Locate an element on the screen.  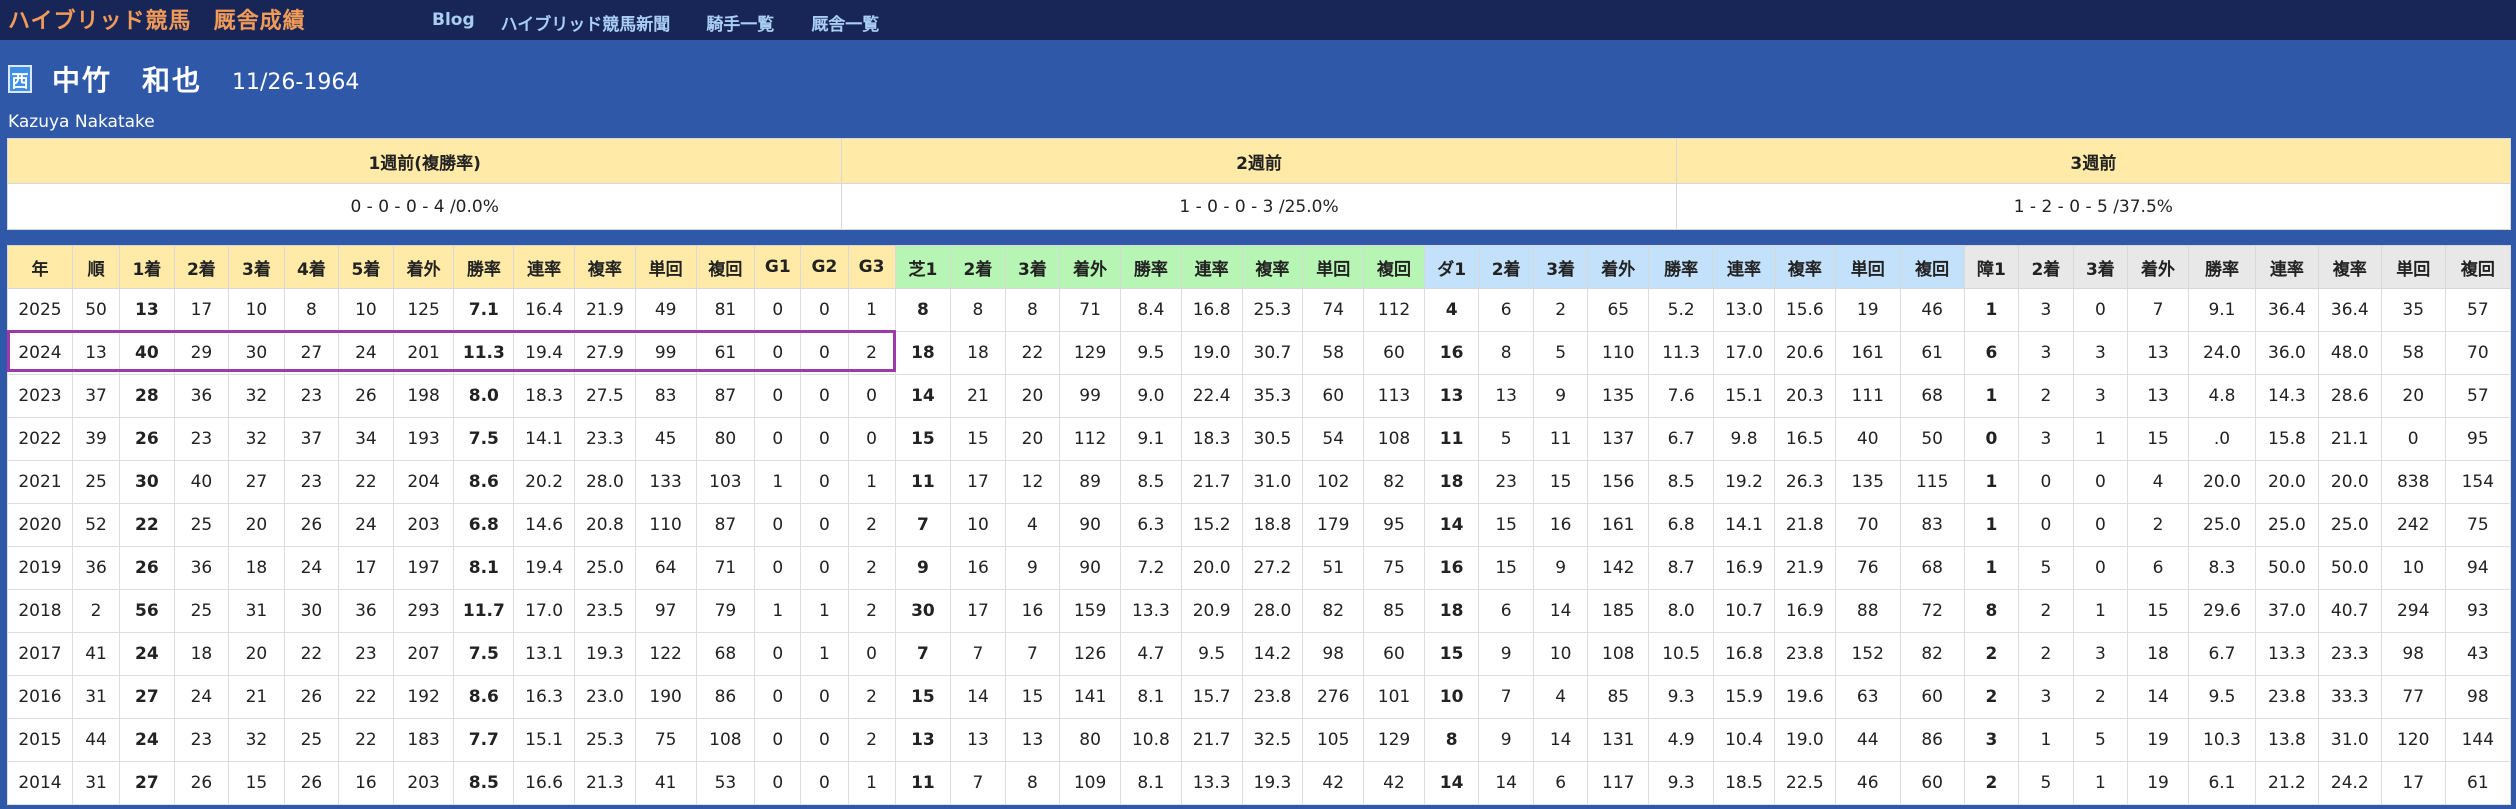
stat-cell: 152 is located at coordinates (1867, 654).